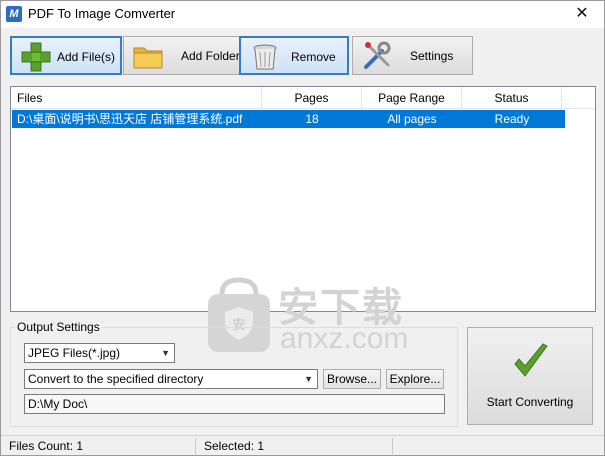  I want to click on column-header-page-range: Page Range, so click(412, 98).